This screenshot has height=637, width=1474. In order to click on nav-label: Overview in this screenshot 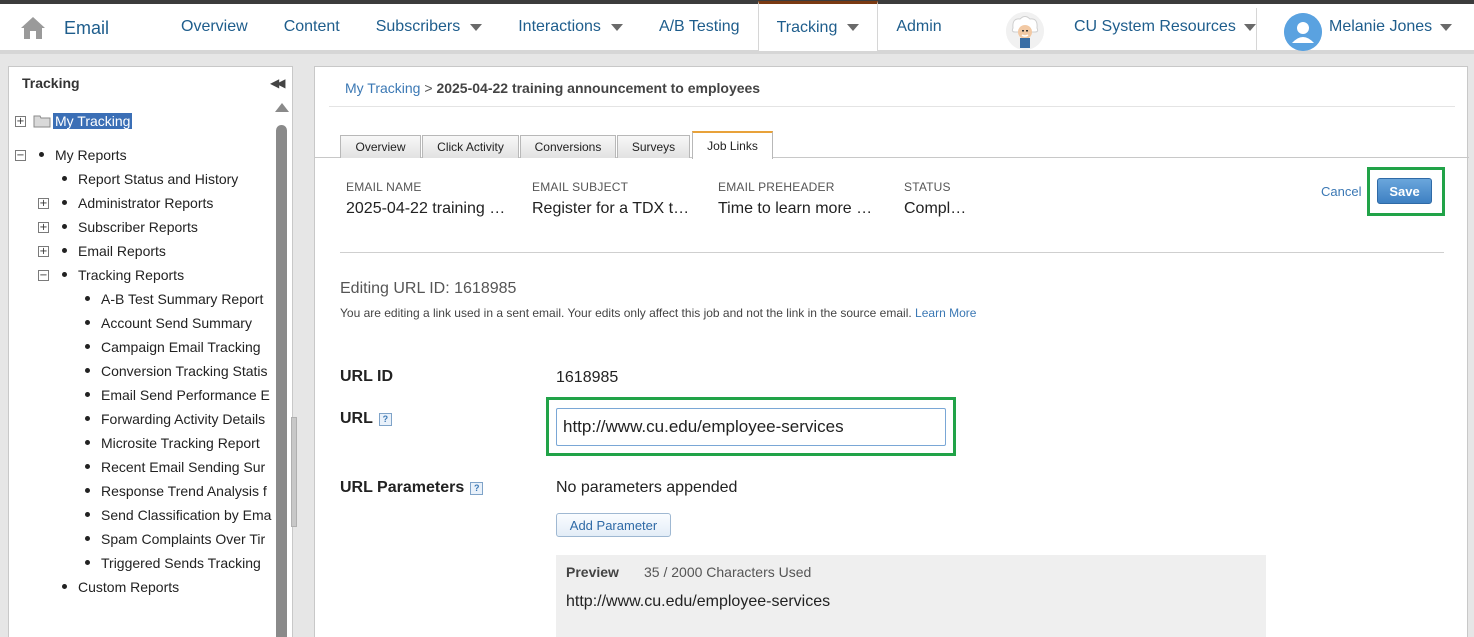, I will do `click(214, 26)`.